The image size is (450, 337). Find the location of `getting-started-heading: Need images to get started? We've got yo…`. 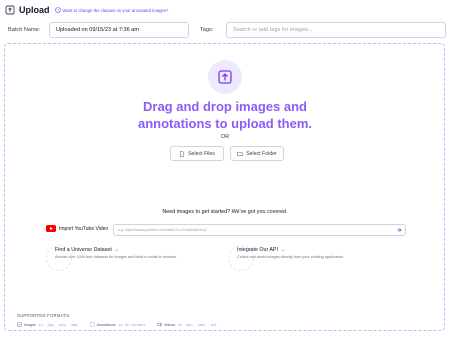

getting-started-heading: Need images to get started? We've got yo… is located at coordinates (225, 212).